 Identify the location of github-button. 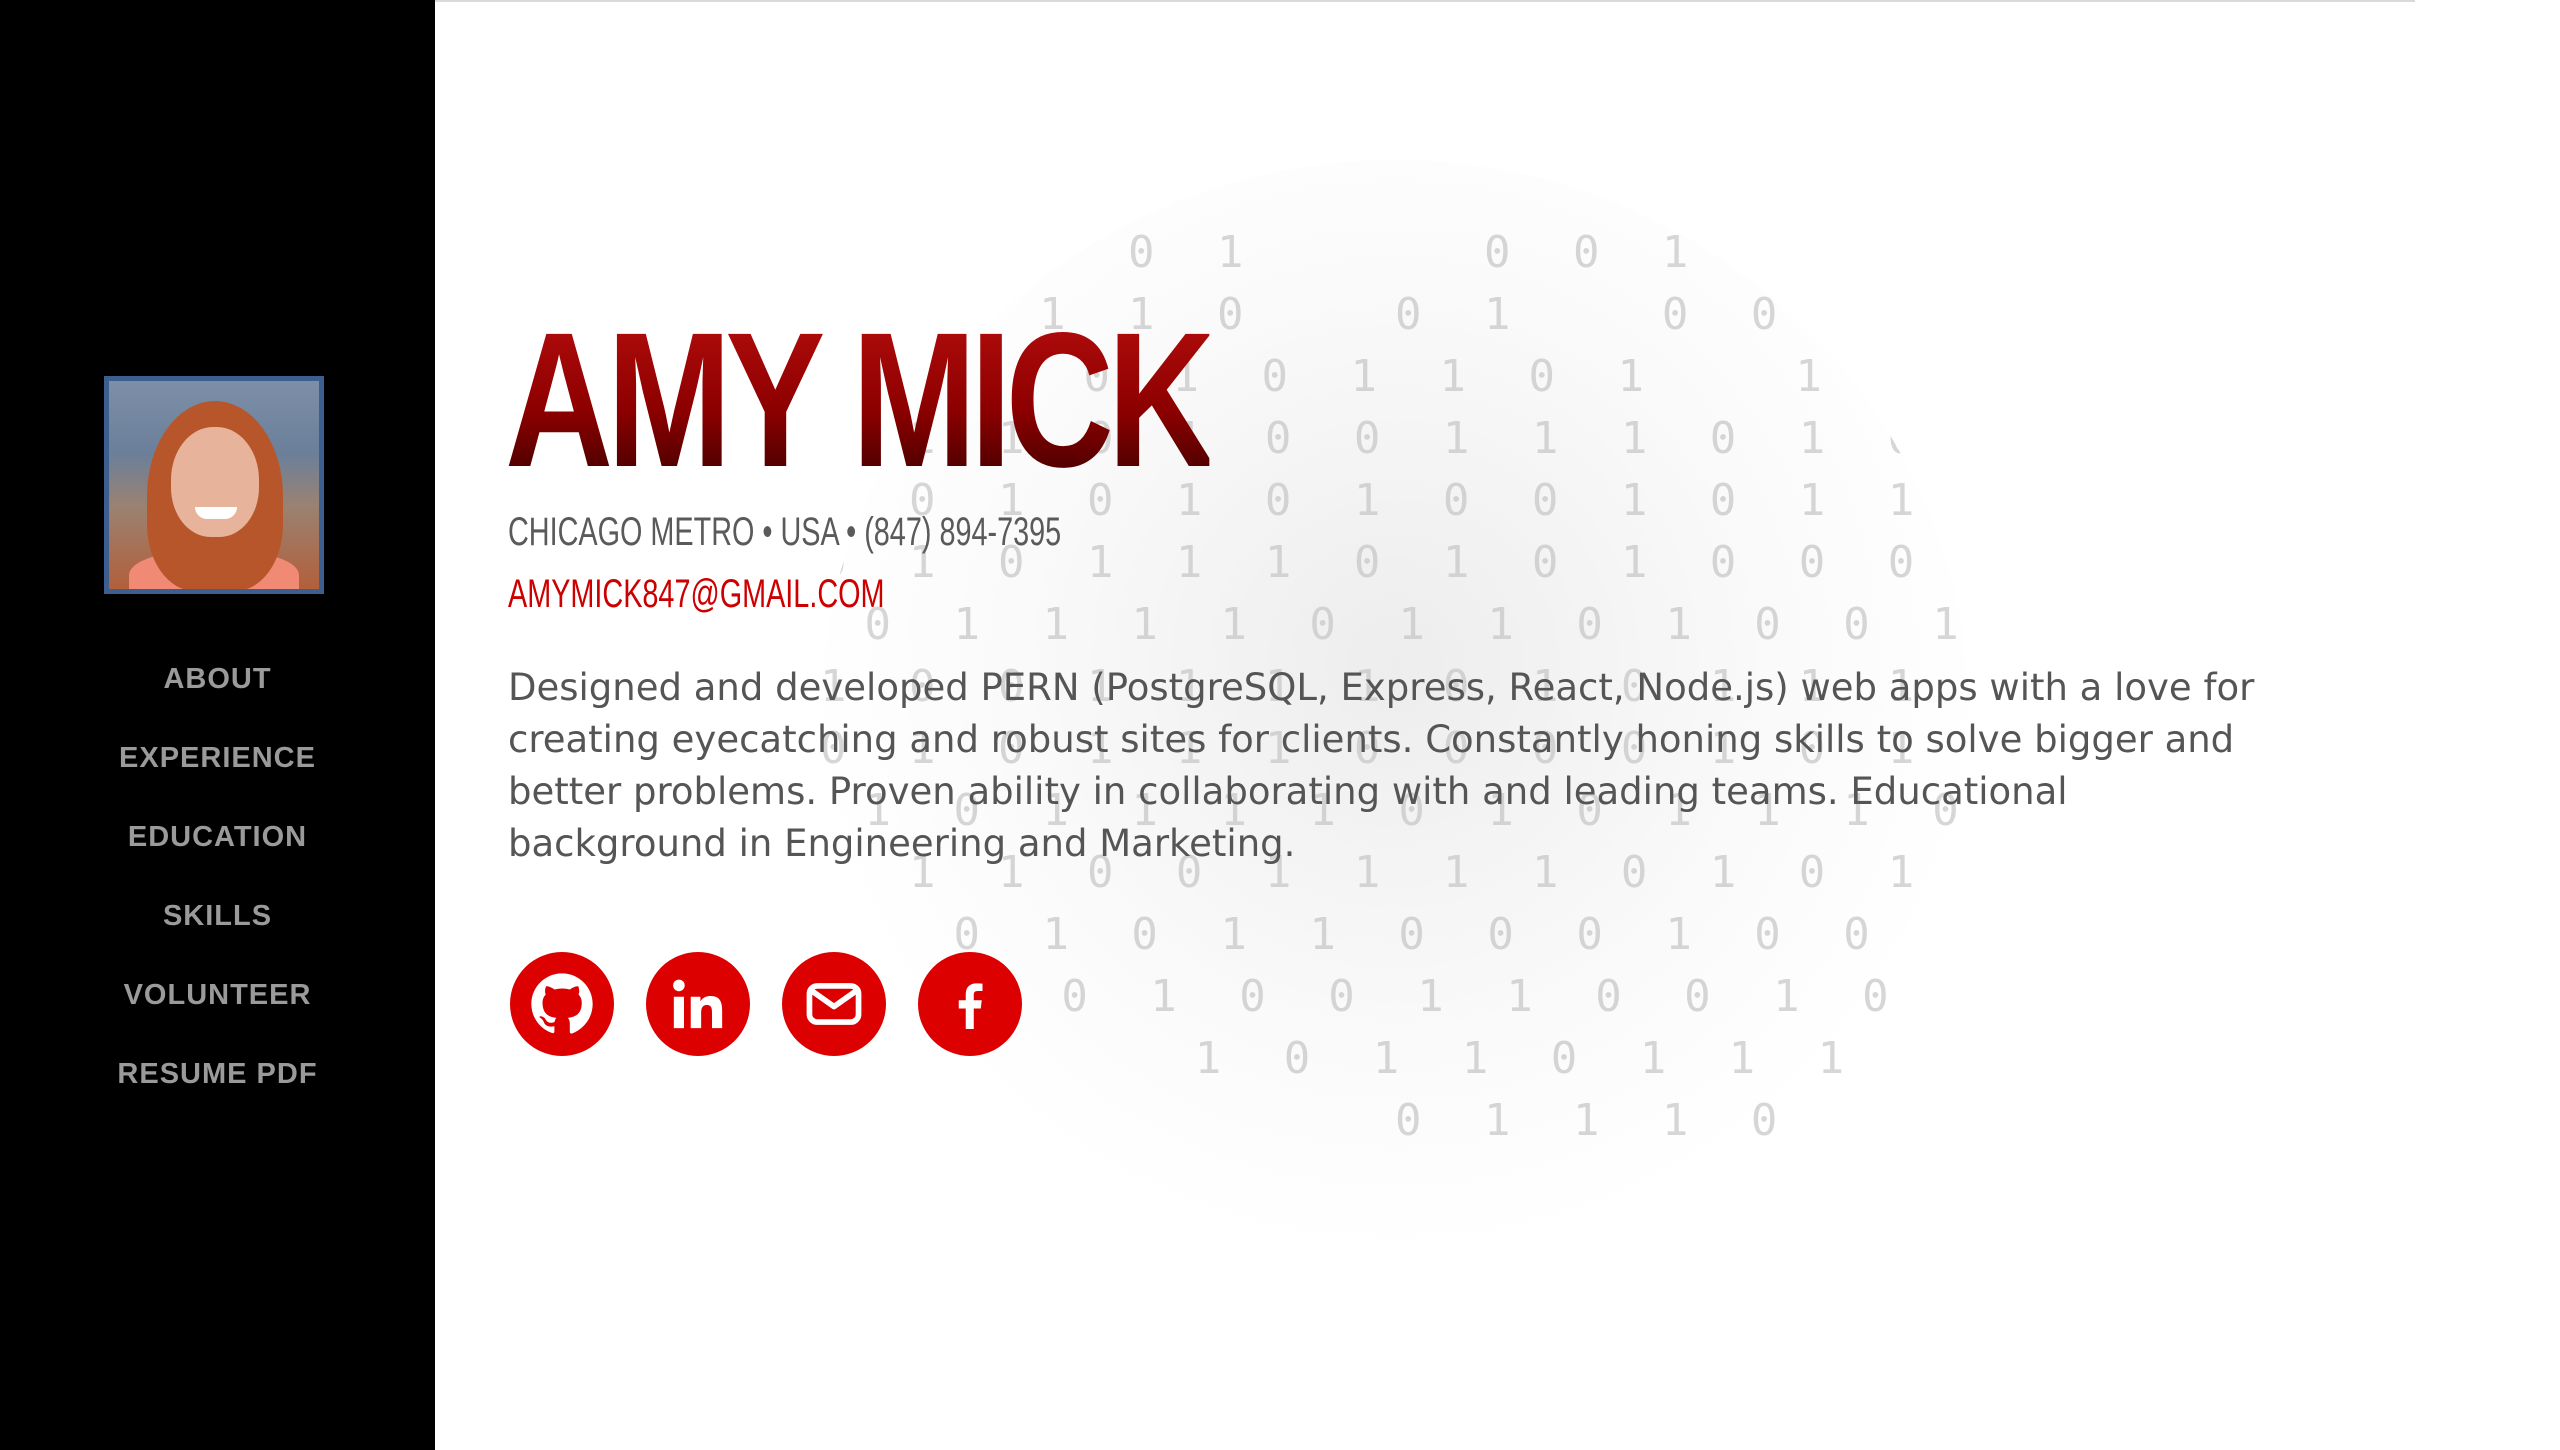
(562, 1004).